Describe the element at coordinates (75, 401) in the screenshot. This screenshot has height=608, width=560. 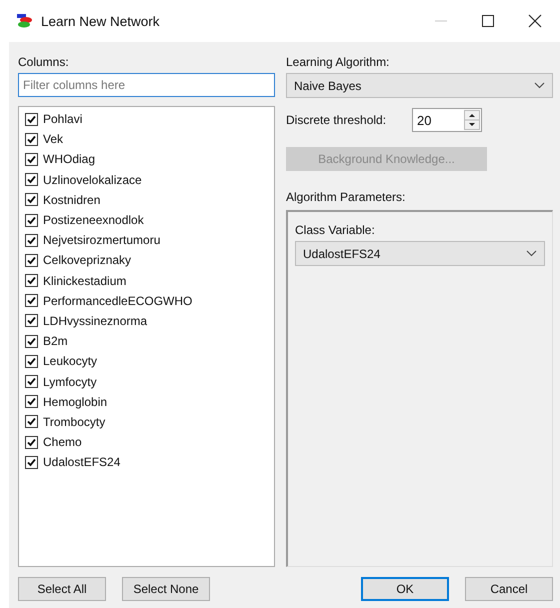
I see `column-name: Hemoglobin` at that location.